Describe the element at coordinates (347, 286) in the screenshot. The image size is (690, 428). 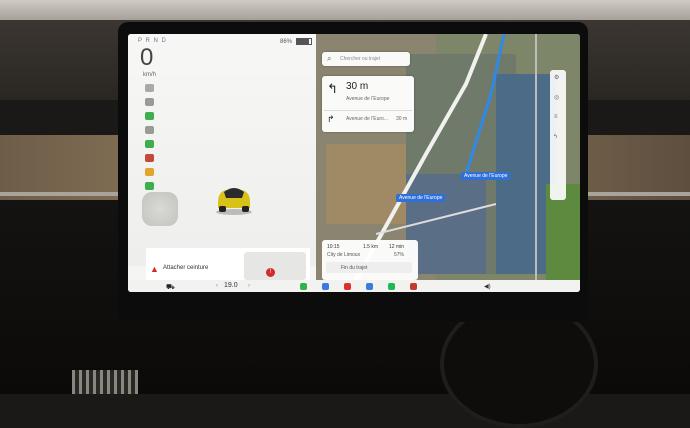
I see `calendar-icon` at that location.